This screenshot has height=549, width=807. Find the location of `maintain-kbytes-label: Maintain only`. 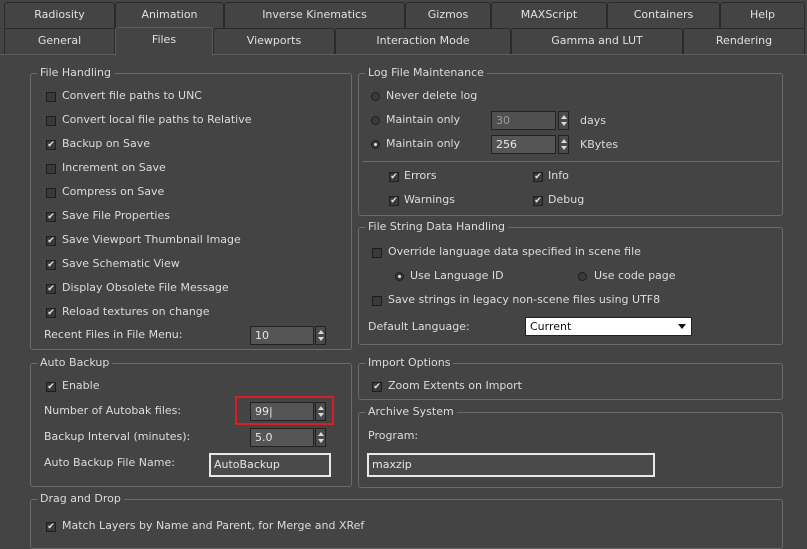

maintain-kbytes-label: Maintain only is located at coordinates (423, 143).